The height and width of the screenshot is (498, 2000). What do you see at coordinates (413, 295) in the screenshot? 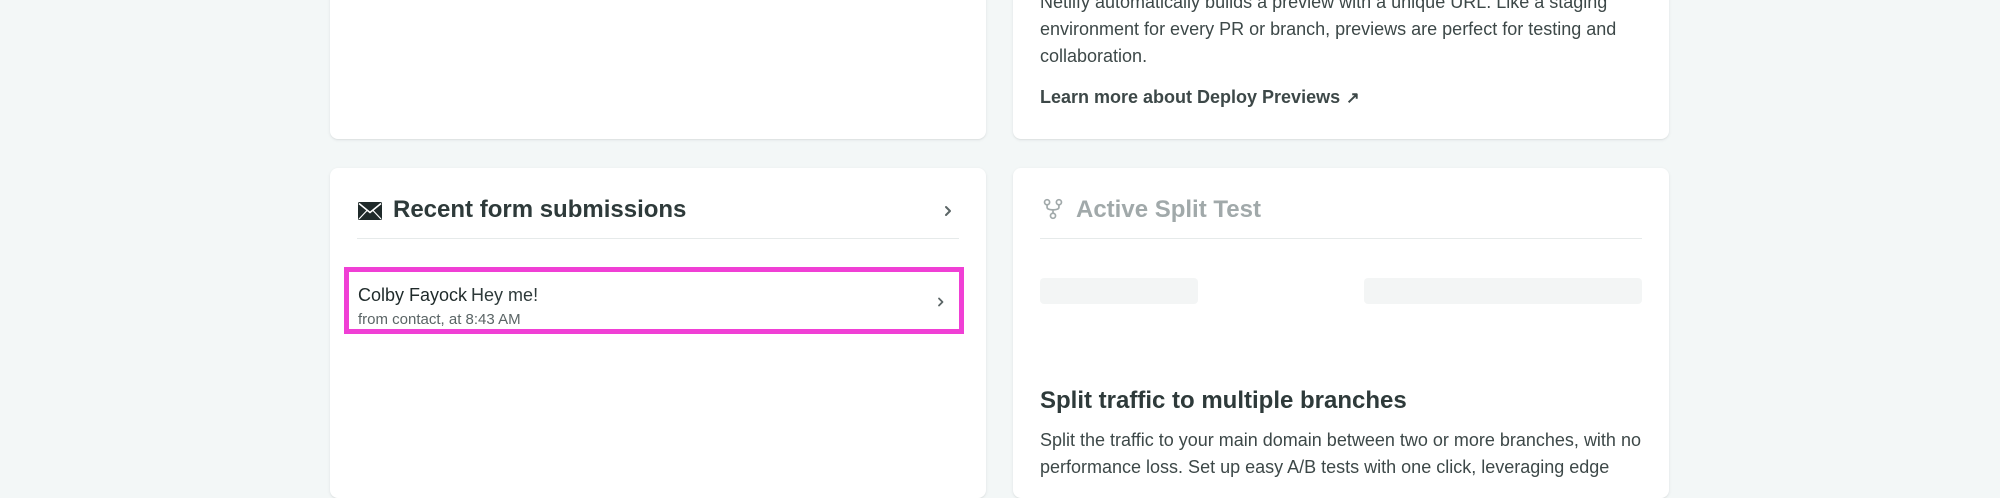
I see `submission-sender-name: Colby Fayock` at bounding box center [413, 295].